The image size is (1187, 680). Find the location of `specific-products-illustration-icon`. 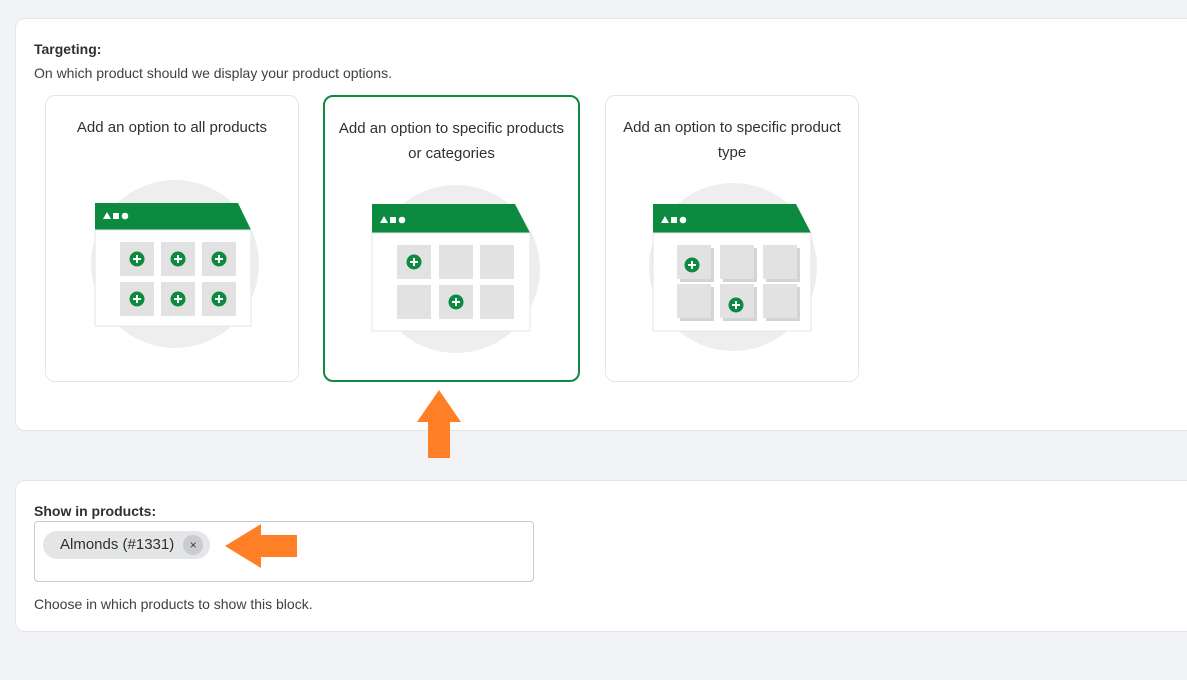

specific-products-illustration-icon is located at coordinates (455, 269).